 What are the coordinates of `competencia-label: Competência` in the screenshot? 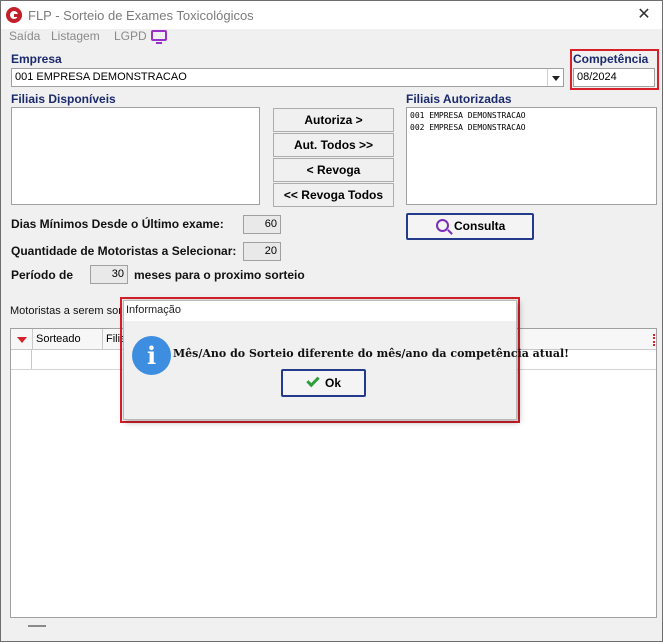 It's located at (611, 59).